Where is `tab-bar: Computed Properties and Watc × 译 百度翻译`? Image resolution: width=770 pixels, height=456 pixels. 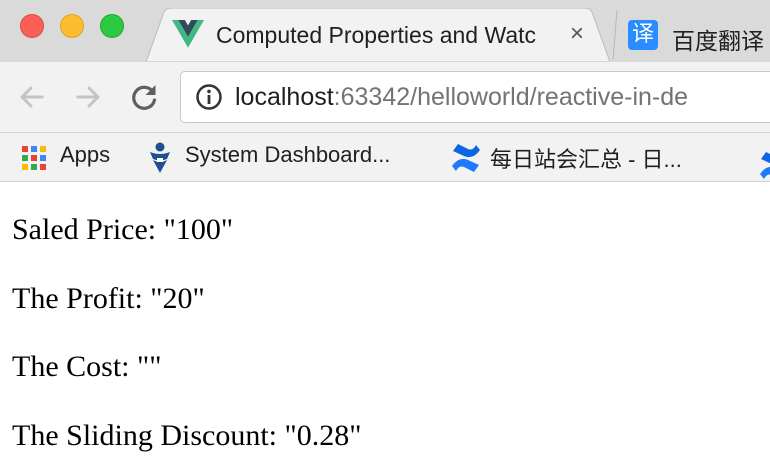
tab-bar: Computed Properties and Watc × 译 百度翻译 is located at coordinates (385, 31).